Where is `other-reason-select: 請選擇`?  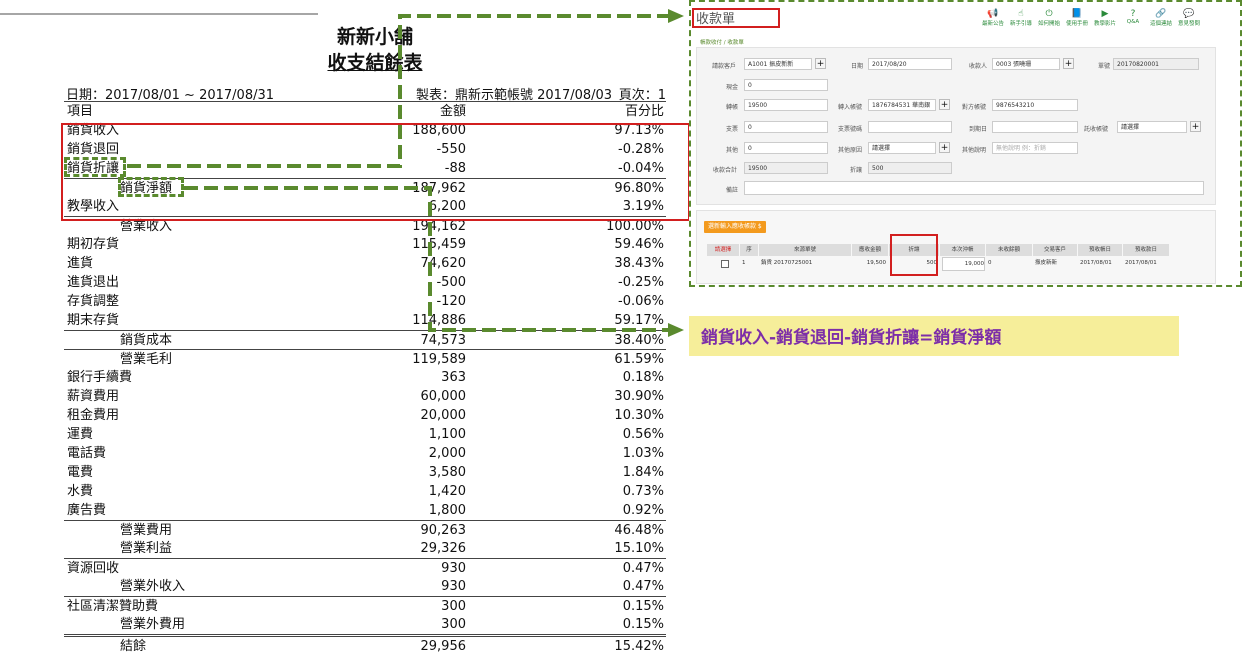 other-reason-select: 請選擇 is located at coordinates (902, 148).